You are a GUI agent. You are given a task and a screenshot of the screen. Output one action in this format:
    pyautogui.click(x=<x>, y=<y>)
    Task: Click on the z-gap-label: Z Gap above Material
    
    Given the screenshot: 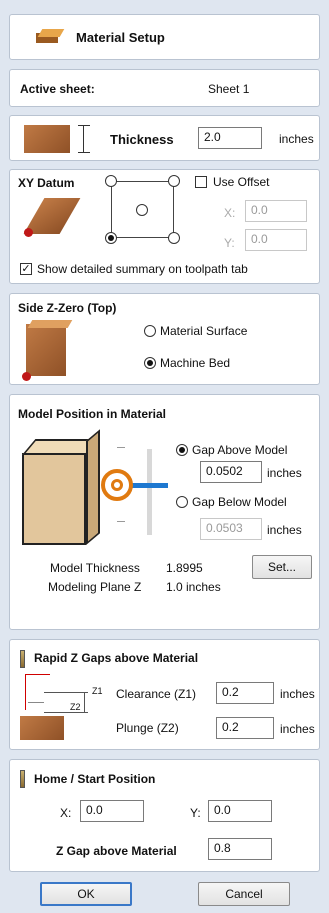 What is the action you would take?
    pyautogui.click(x=116, y=851)
    